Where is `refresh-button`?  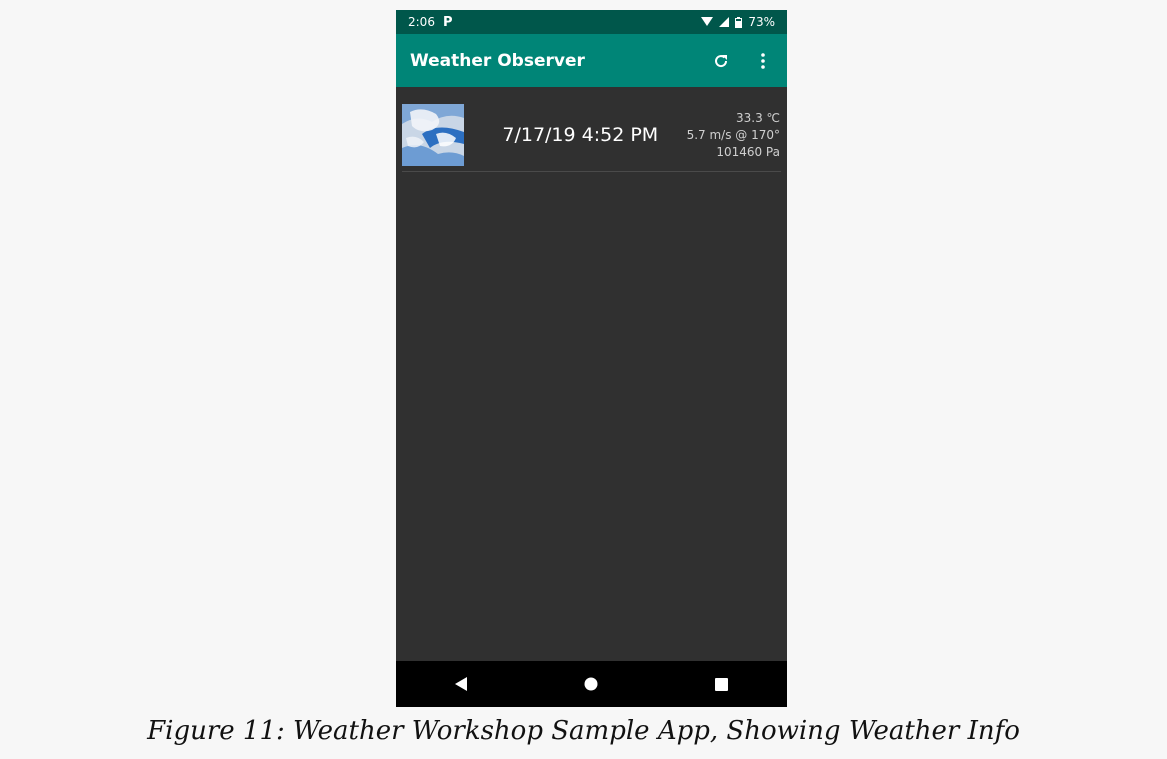
refresh-button is located at coordinates (721, 61).